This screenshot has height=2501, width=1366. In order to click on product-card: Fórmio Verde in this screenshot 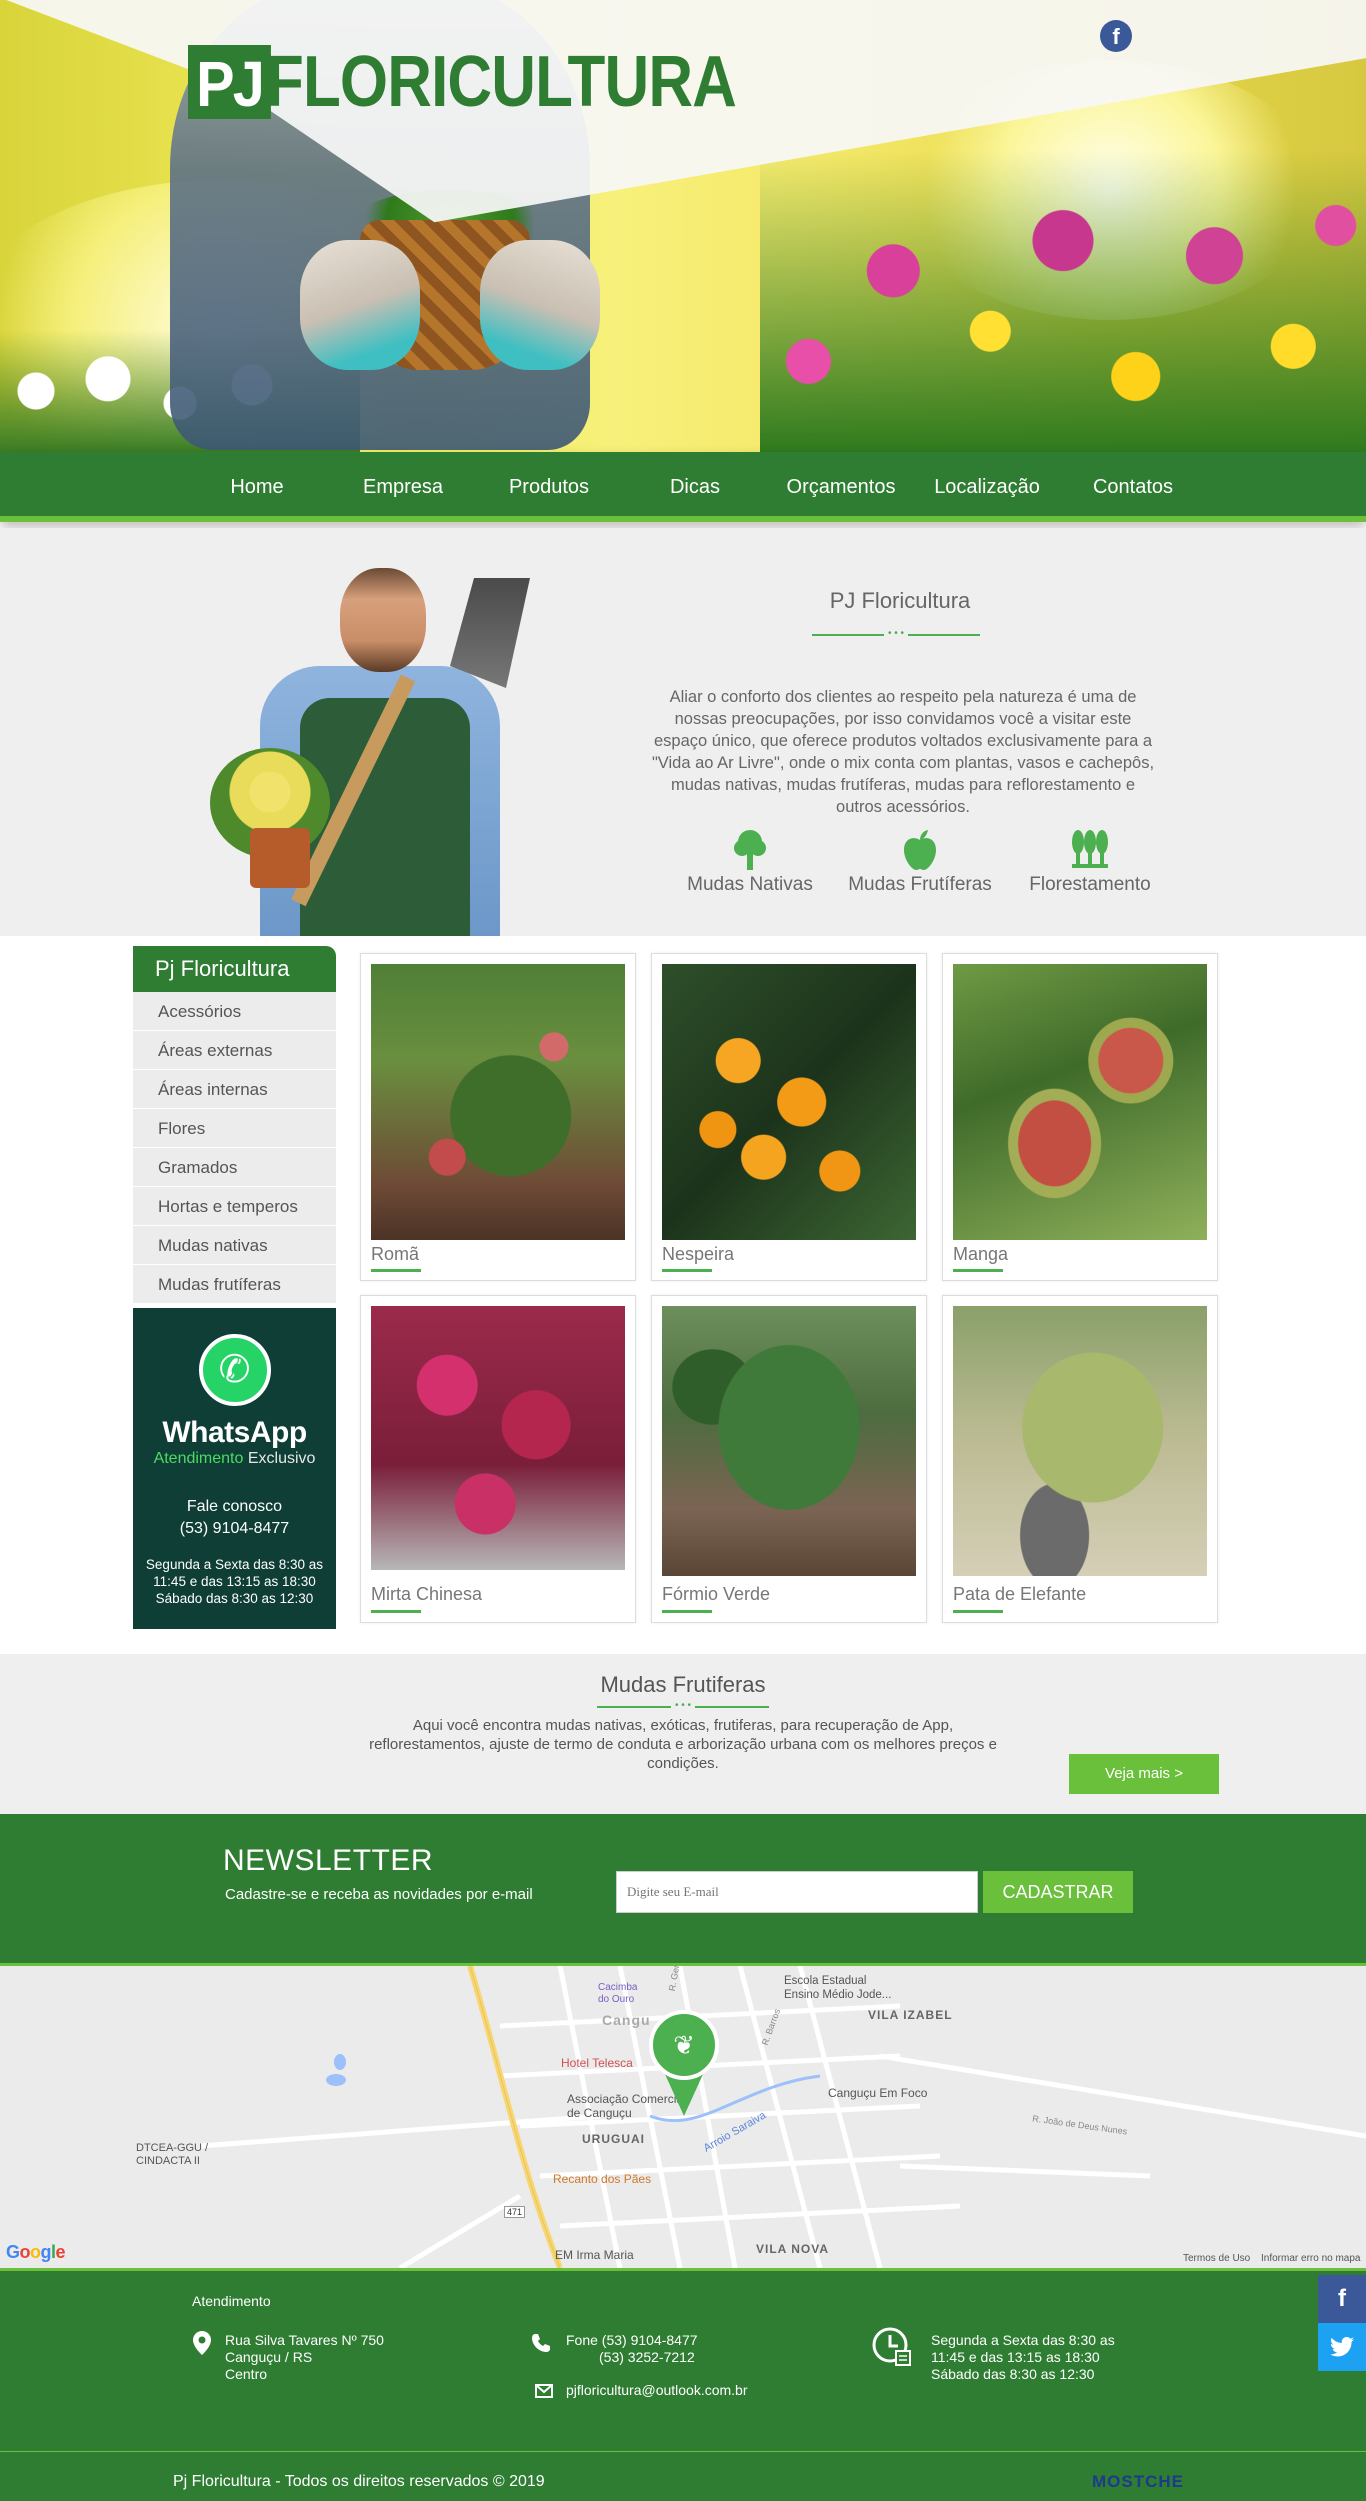, I will do `click(789, 1459)`.